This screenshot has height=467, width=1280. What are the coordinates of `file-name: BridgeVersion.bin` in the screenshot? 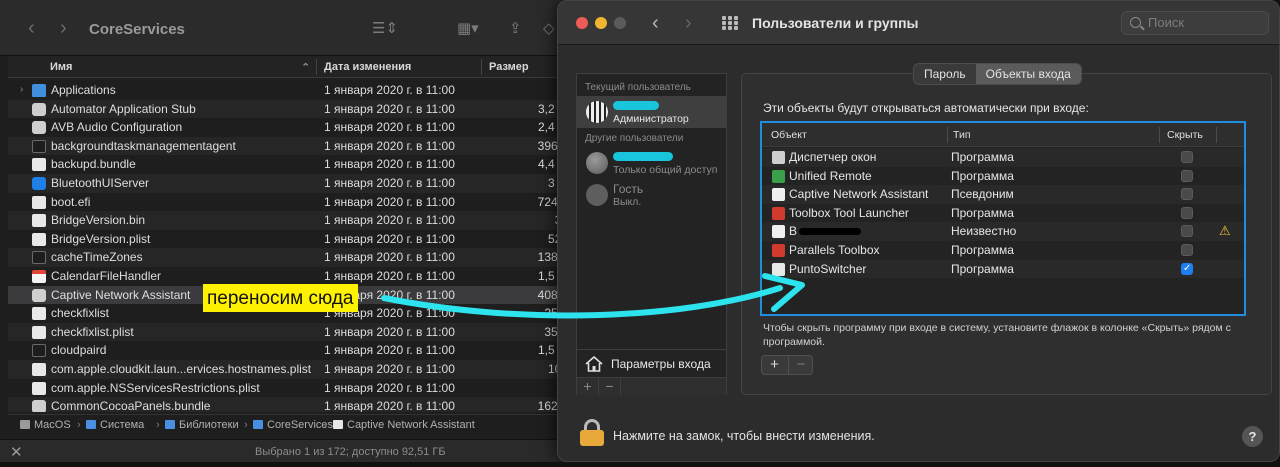 It's located at (98, 220).